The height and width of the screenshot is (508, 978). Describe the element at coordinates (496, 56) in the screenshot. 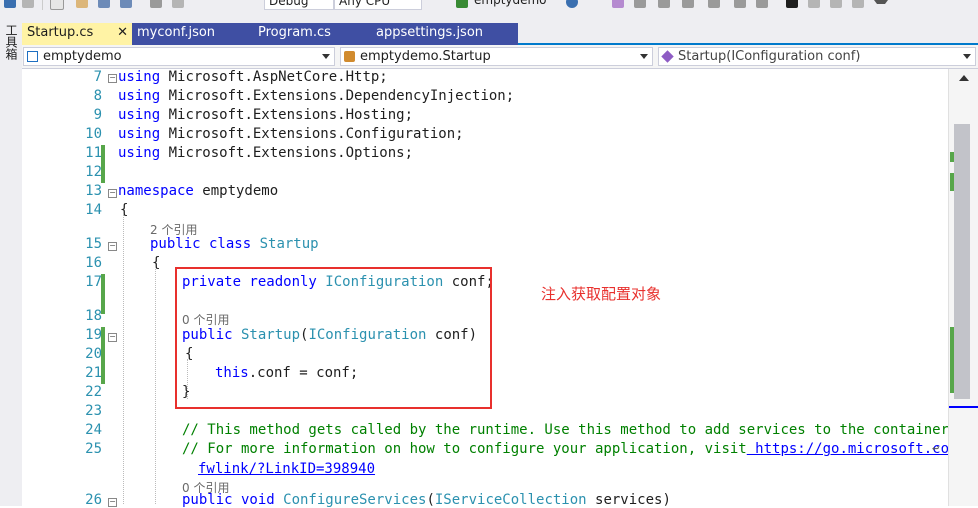

I see `type-dropdown: emptydemo.Startup` at that location.